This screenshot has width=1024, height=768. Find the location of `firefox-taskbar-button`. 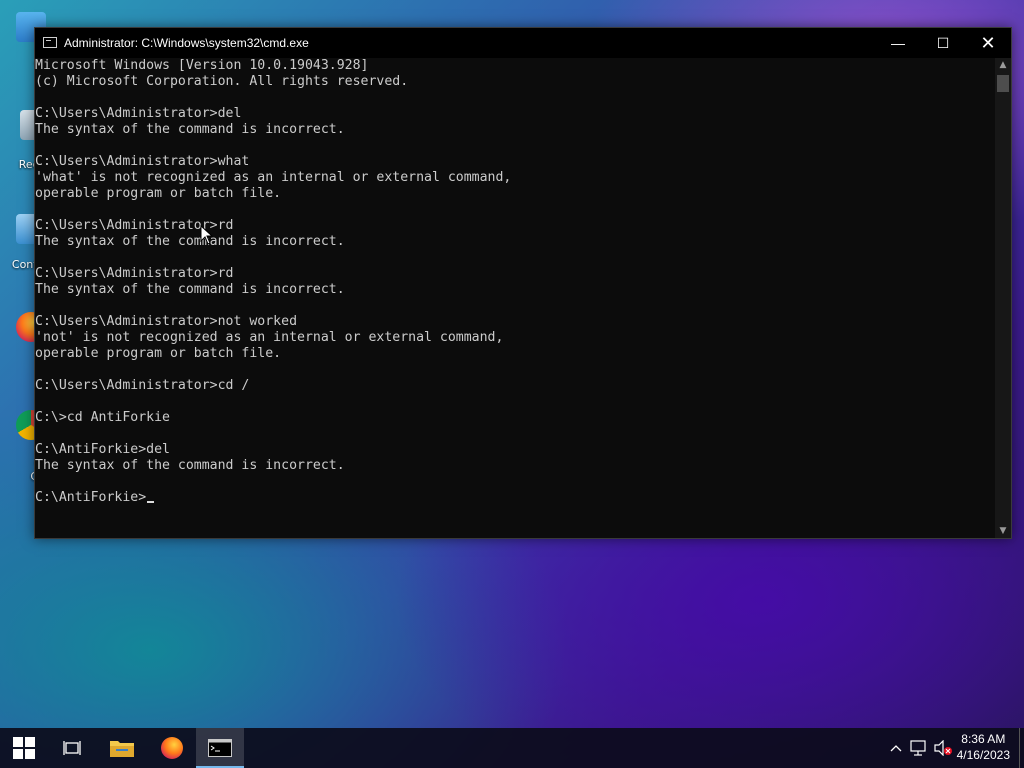

firefox-taskbar-button is located at coordinates (172, 748).